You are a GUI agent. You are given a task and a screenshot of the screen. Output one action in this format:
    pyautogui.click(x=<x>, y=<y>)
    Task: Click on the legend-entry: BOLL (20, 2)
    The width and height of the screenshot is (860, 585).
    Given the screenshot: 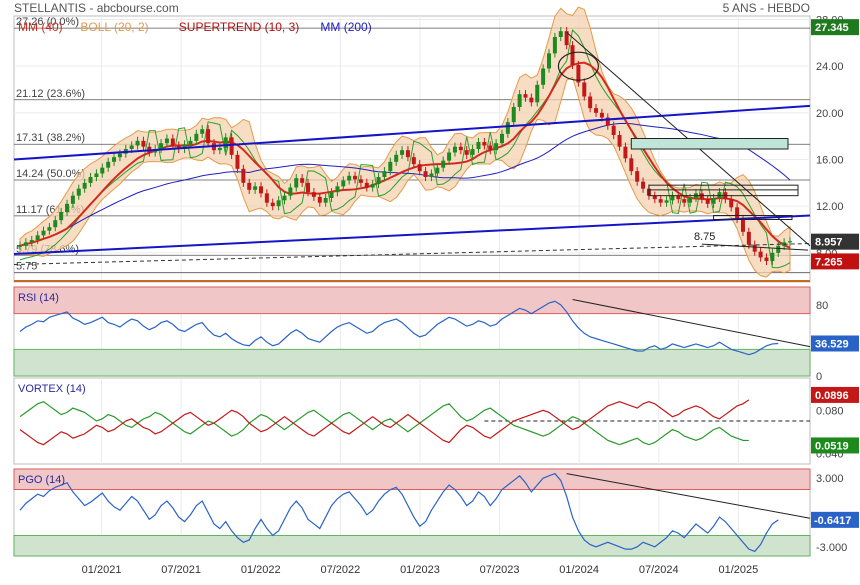 What is the action you would take?
    pyautogui.click(x=114, y=27)
    